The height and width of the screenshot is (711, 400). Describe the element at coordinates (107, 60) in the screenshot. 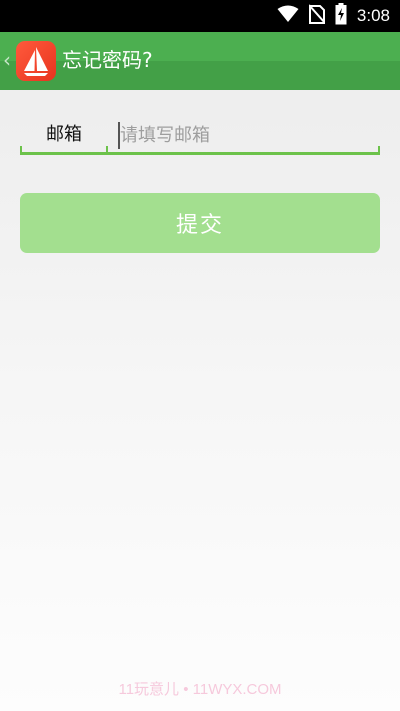

I see `page-title: 忘记密码?` at that location.